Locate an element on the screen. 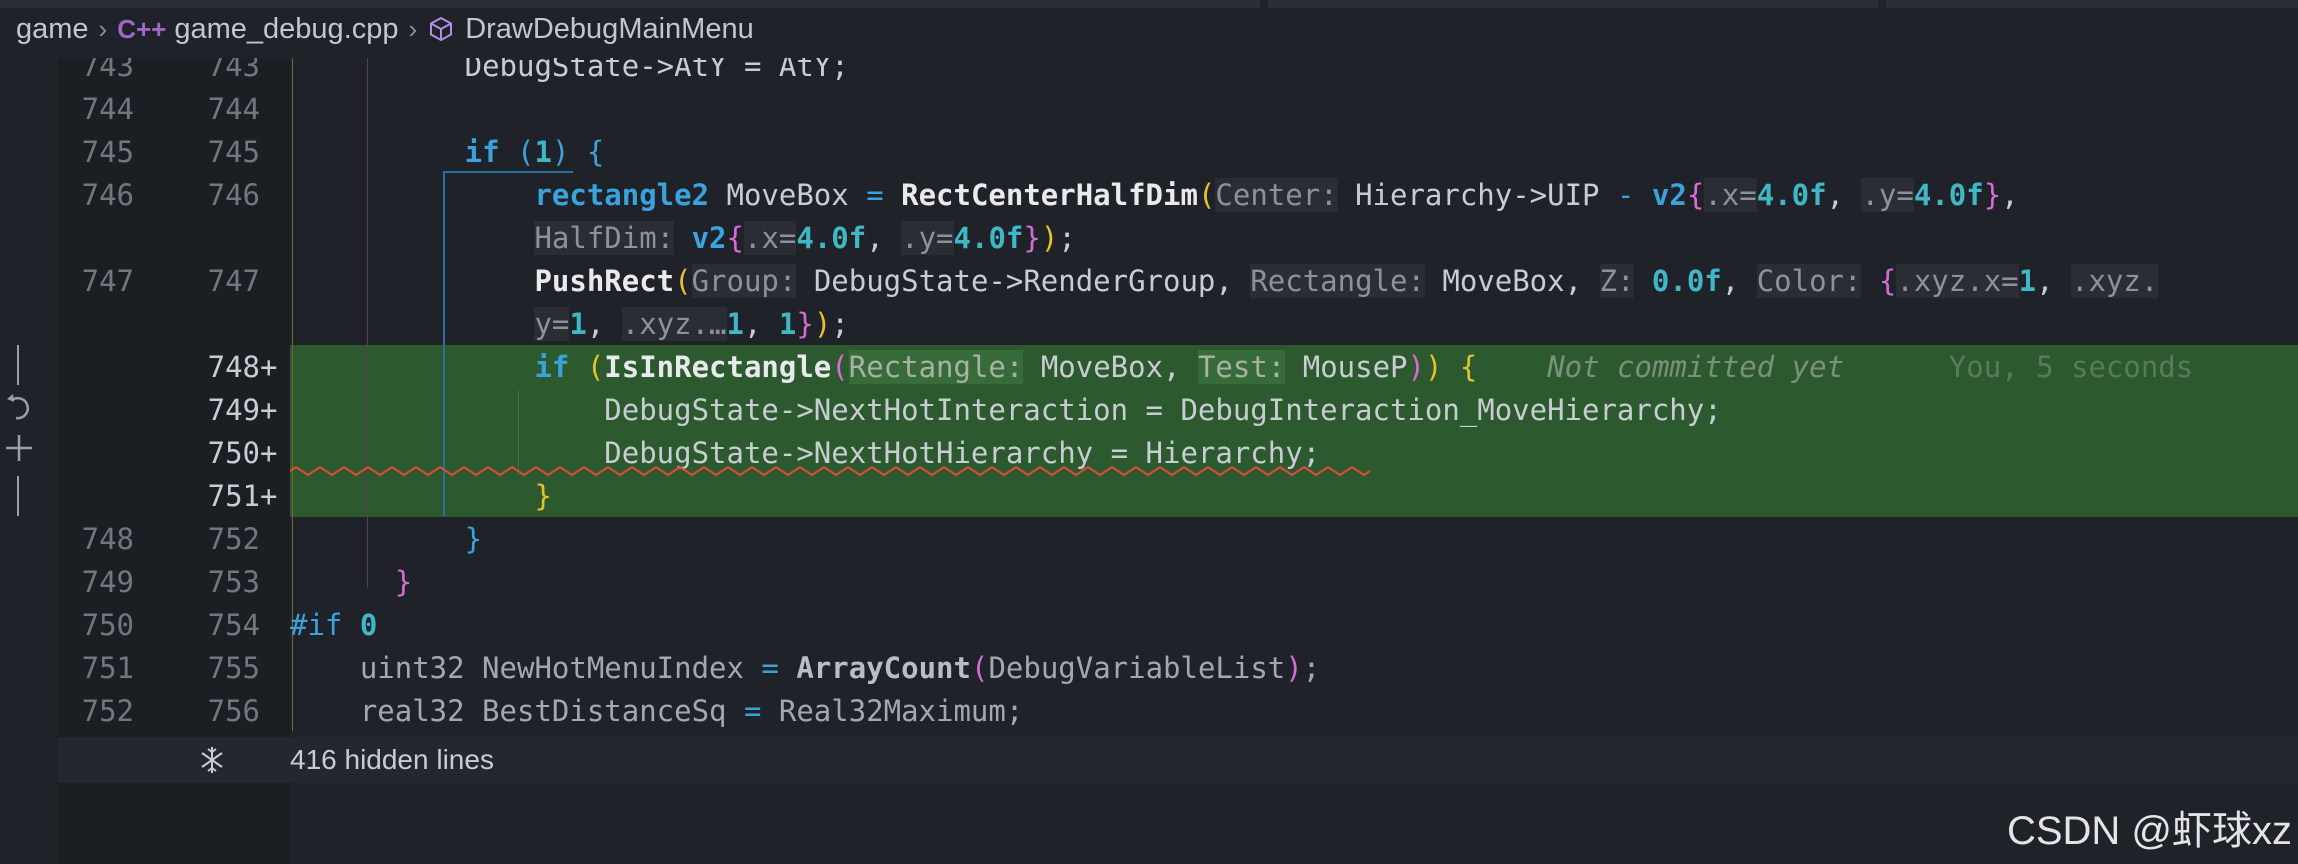  hidden-lines-label: 416 hidden lines is located at coordinates (392, 759).